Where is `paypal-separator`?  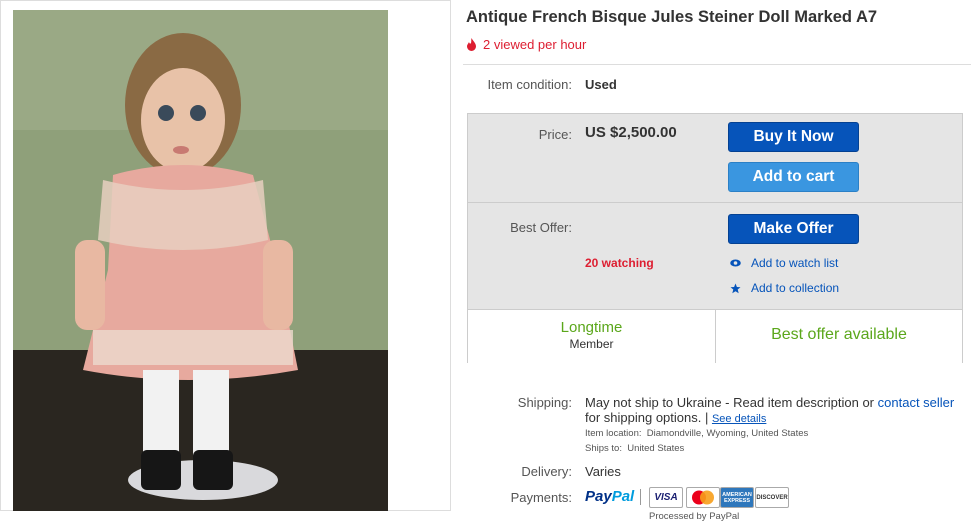 paypal-separator is located at coordinates (640, 497).